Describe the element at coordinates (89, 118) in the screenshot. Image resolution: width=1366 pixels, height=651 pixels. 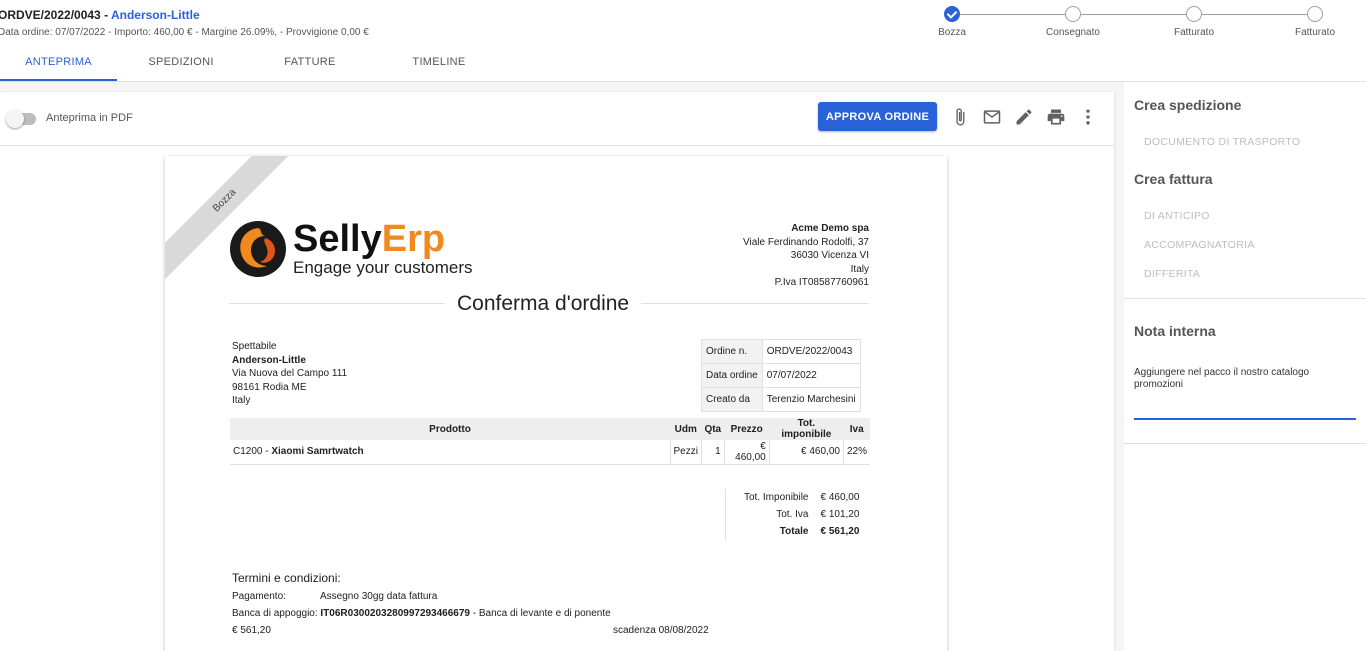
I see `pdf-toggle-label: Anteprima in PDF` at that location.